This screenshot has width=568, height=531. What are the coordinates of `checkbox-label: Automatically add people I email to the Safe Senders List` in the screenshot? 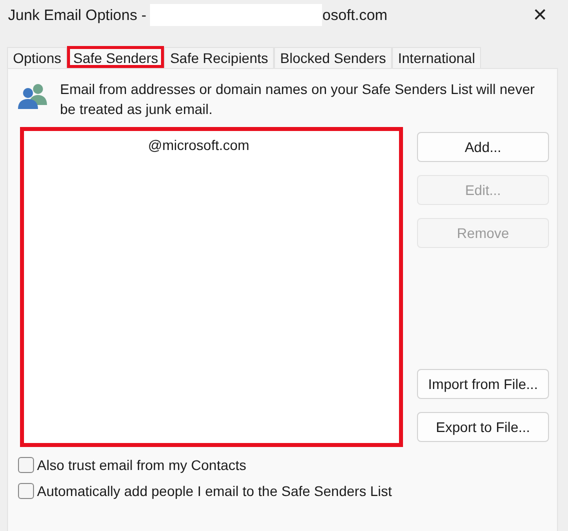 It's located at (214, 491).